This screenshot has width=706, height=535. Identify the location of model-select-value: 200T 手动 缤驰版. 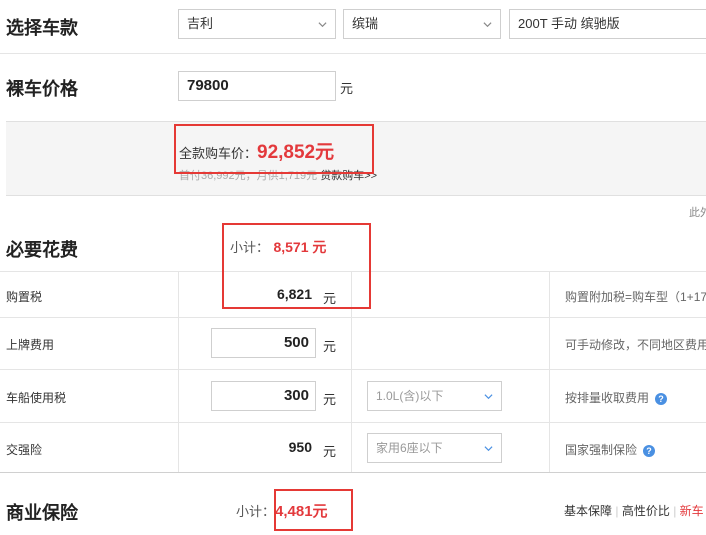
(569, 23).